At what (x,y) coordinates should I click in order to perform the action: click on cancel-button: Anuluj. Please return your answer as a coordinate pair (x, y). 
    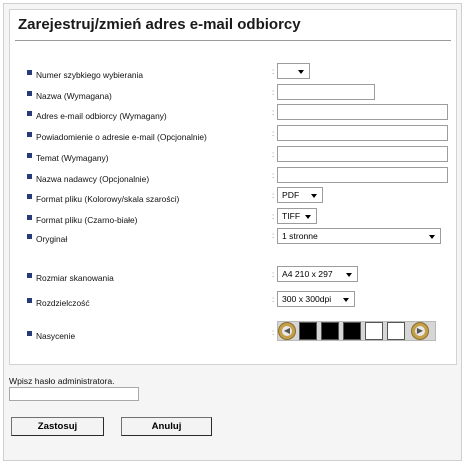
    Looking at the image, I should click on (166, 426).